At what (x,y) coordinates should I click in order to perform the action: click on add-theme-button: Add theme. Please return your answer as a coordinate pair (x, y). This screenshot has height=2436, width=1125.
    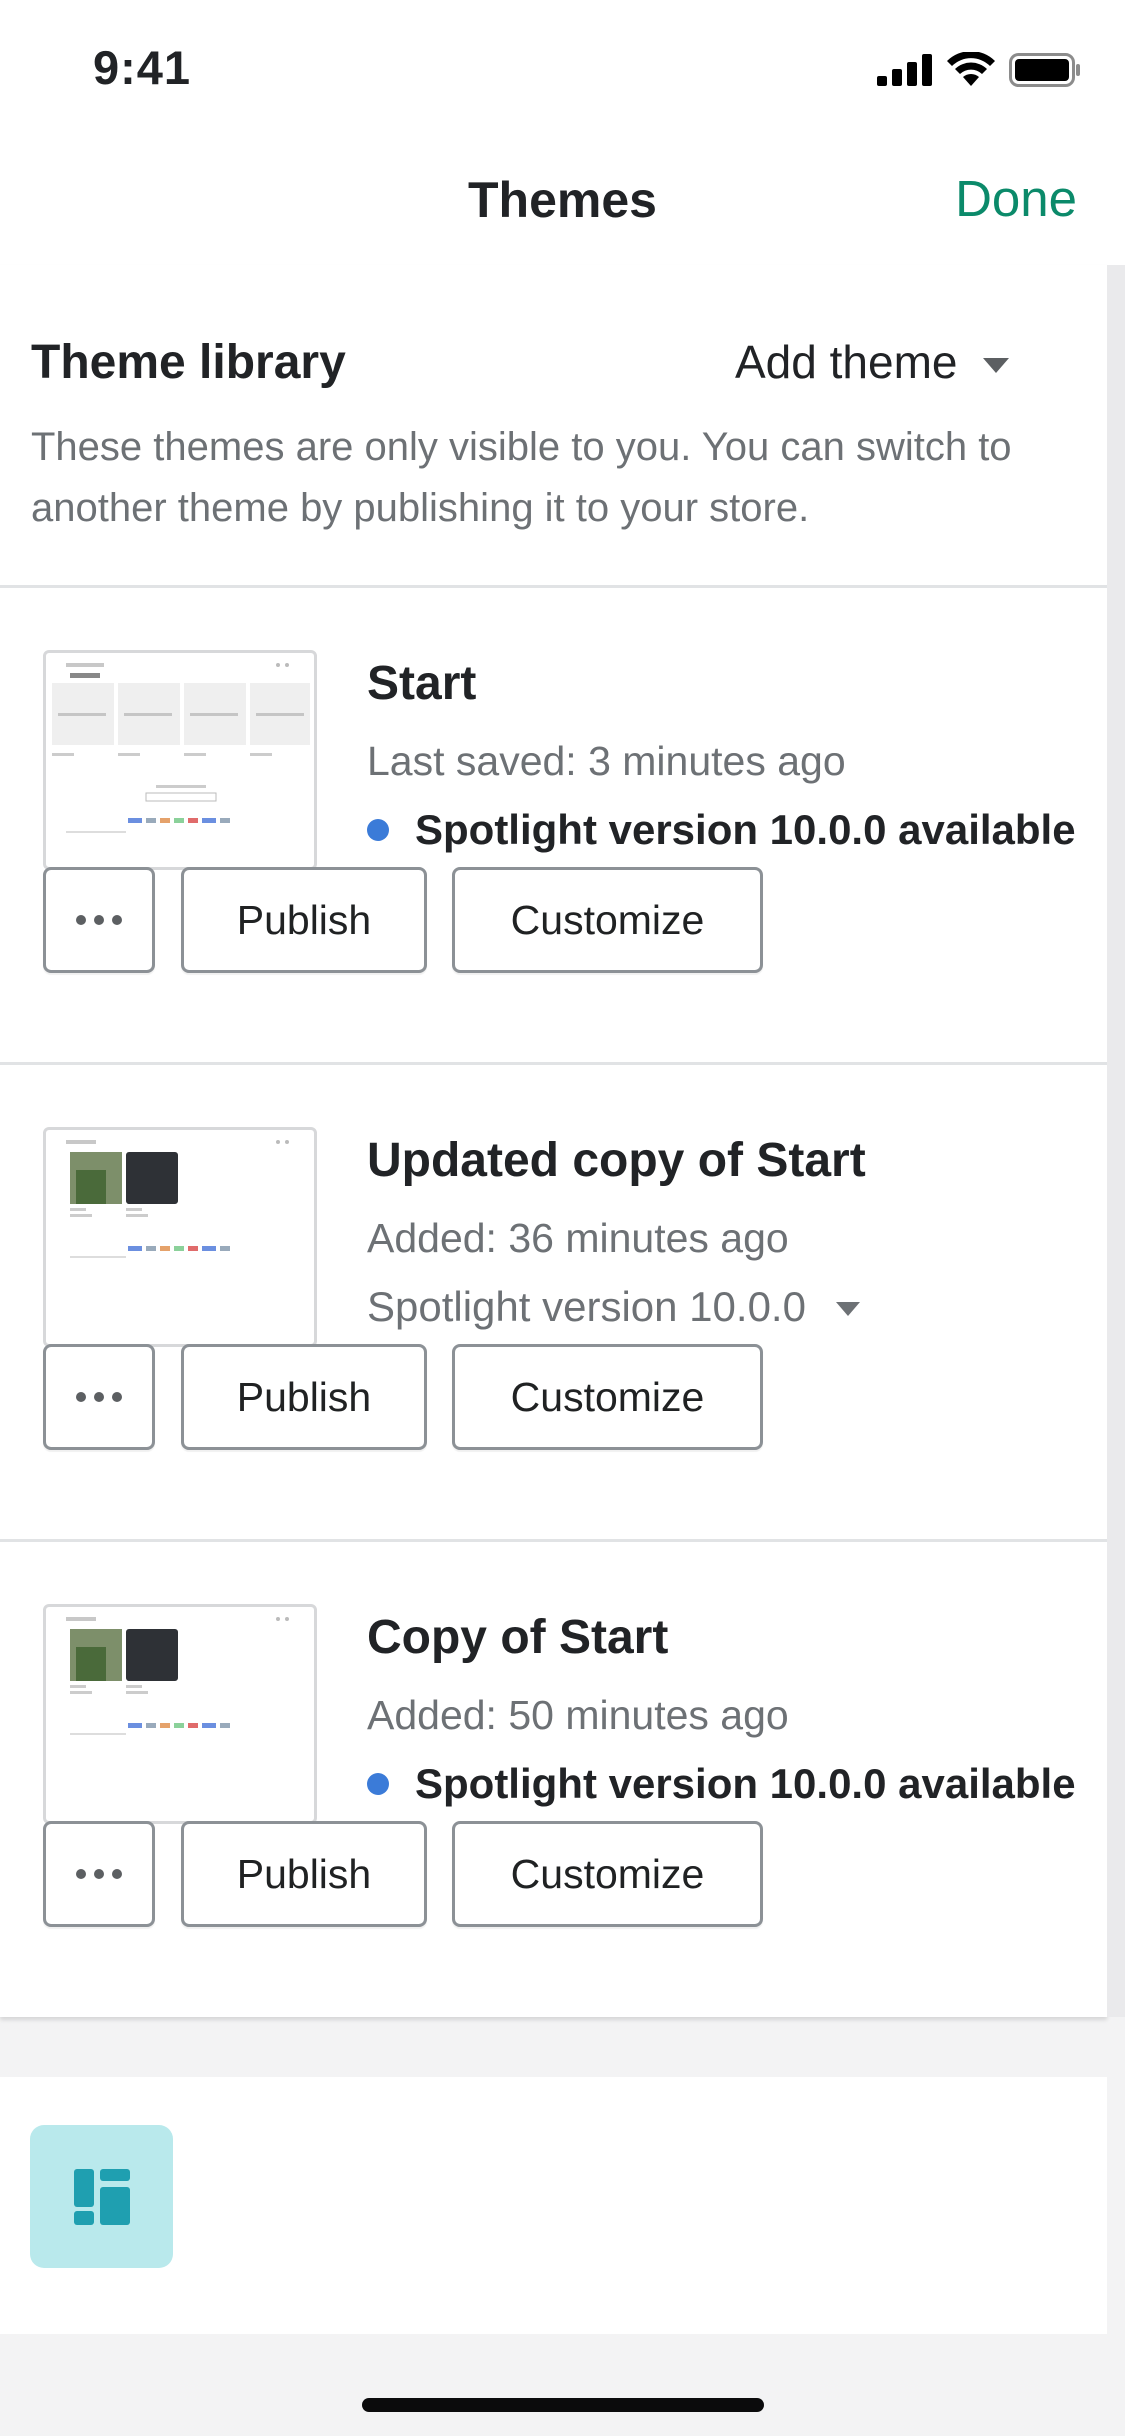
    Looking at the image, I should click on (872, 362).